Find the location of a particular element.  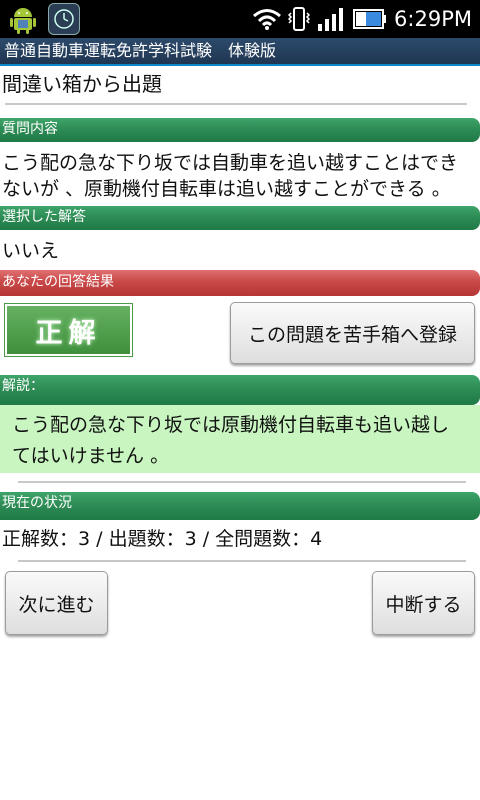

question-mode-heading: 間違い箱から出題 is located at coordinates (82, 84).